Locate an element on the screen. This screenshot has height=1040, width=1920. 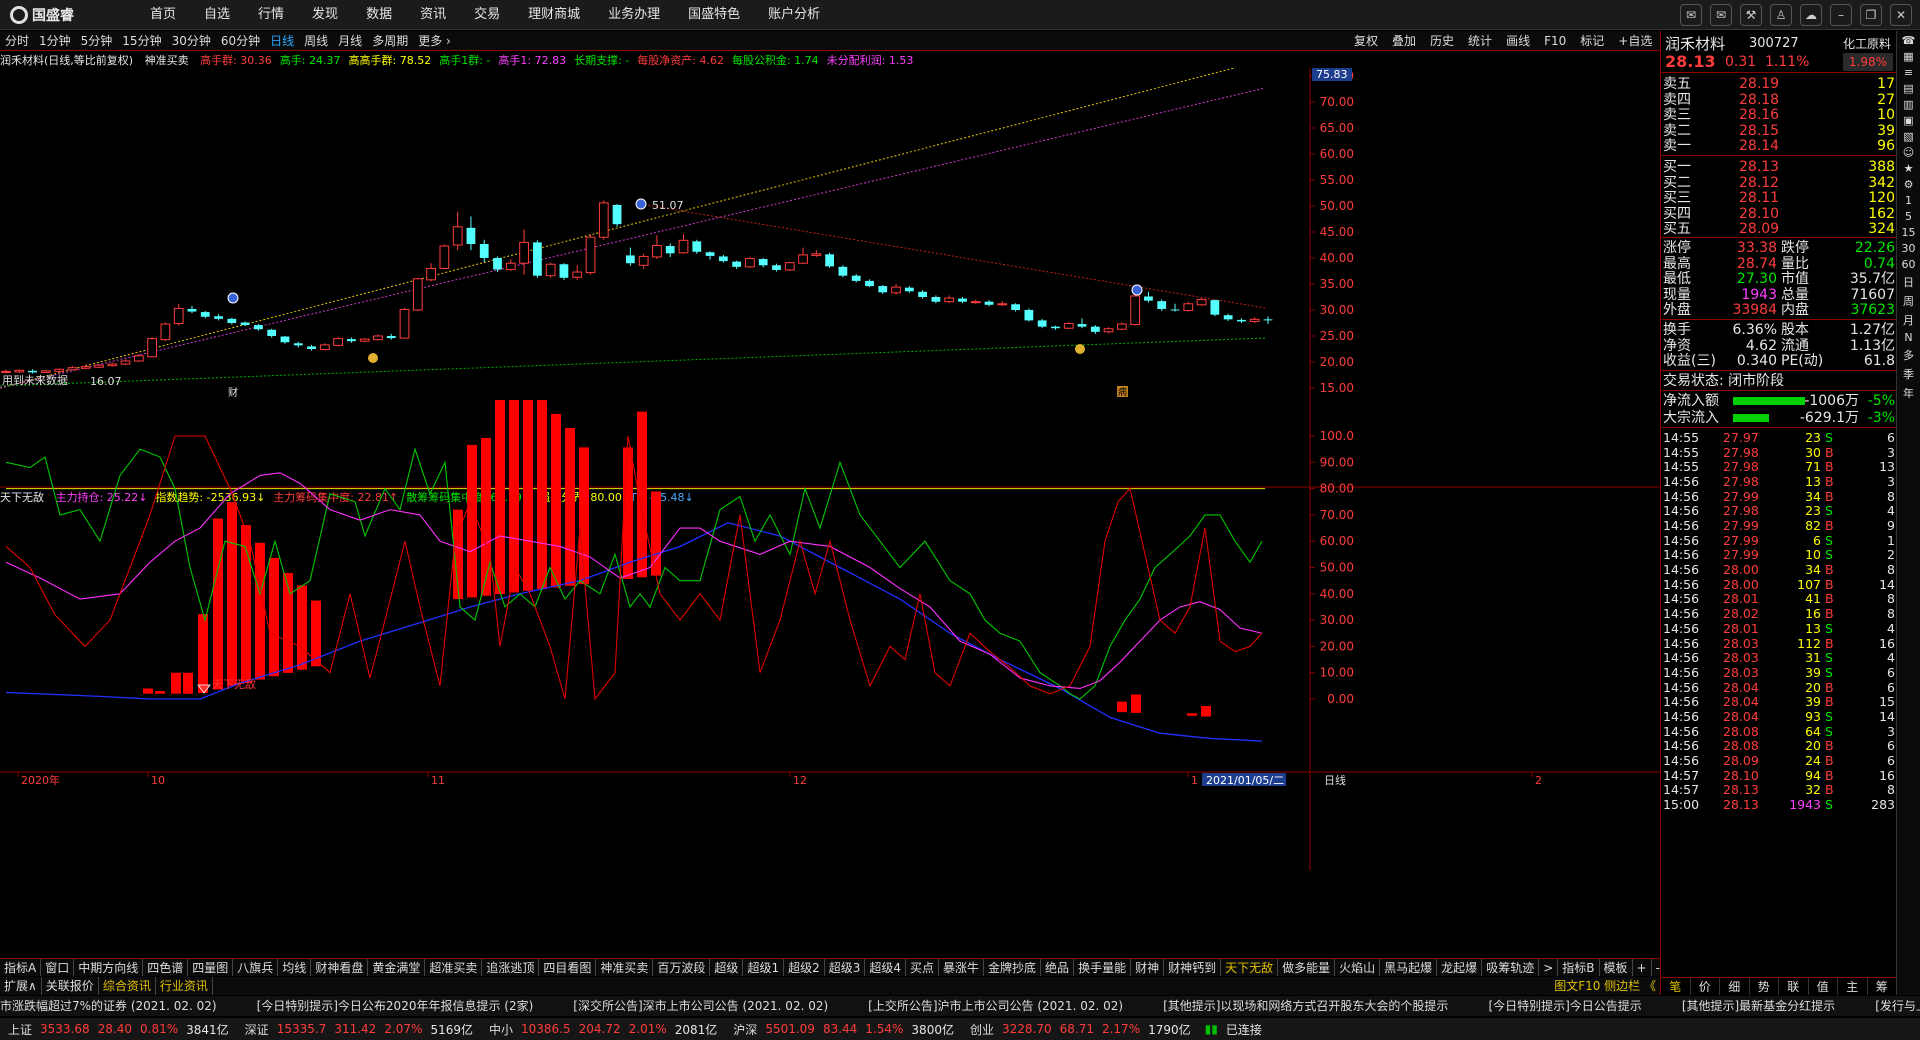
indicator-tab: 四量图 is located at coordinates (211, 967).